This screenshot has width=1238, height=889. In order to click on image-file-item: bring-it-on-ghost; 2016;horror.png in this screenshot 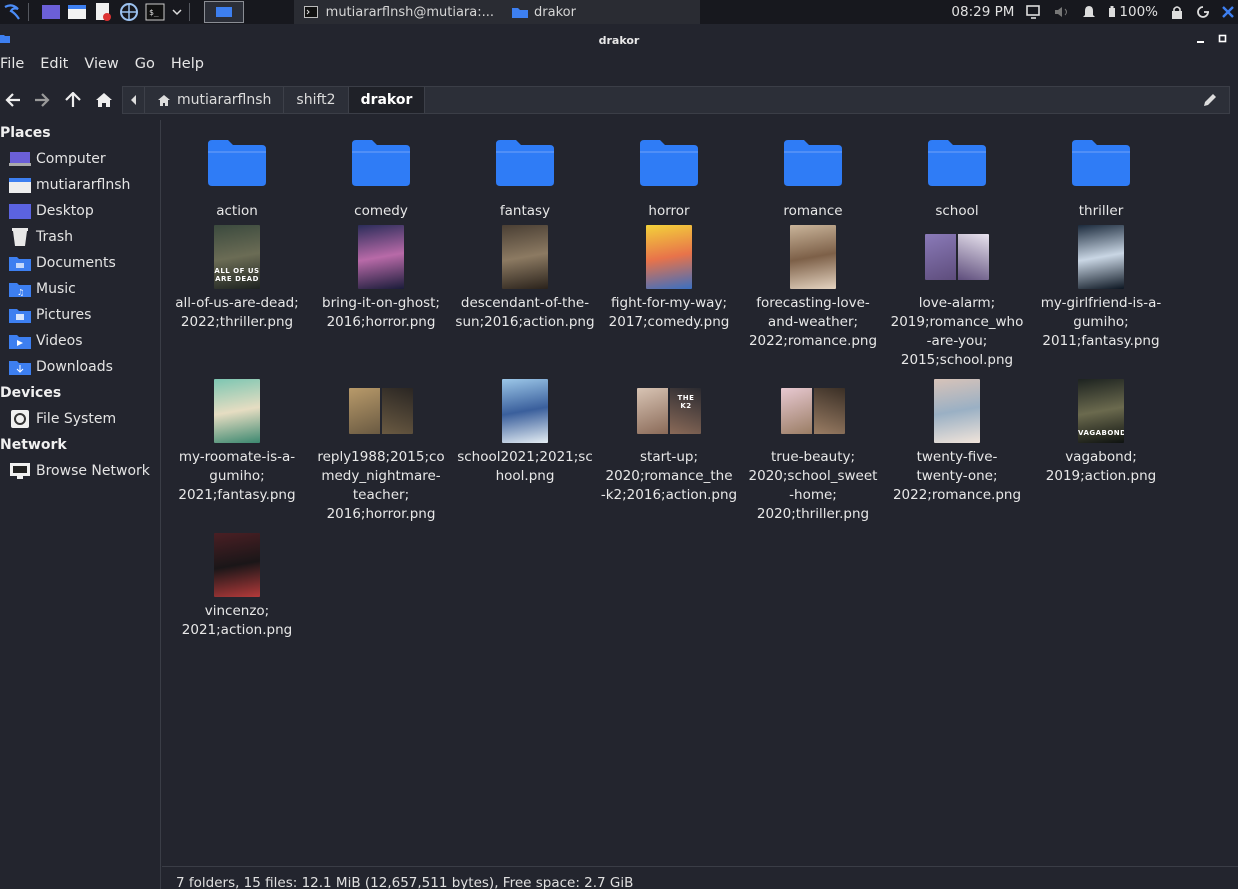, I will do `click(381, 278)`.